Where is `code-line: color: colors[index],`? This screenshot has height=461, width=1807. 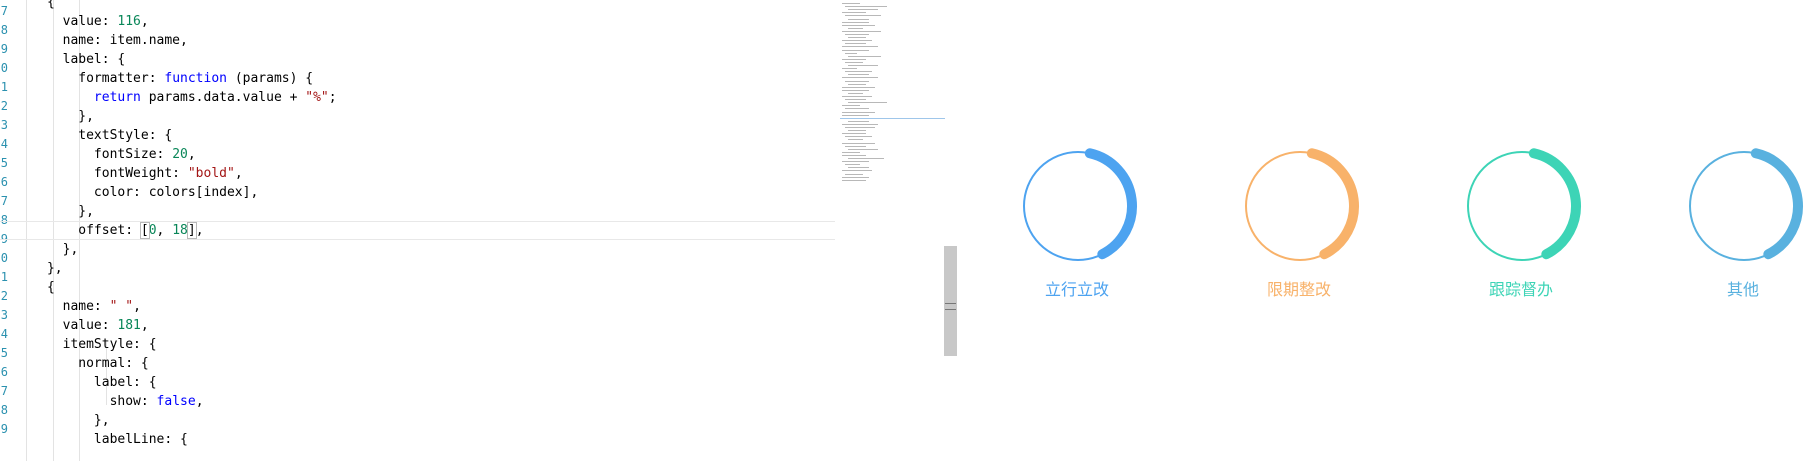
code-line: color: colors[index], is located at coordinates (417, 192).